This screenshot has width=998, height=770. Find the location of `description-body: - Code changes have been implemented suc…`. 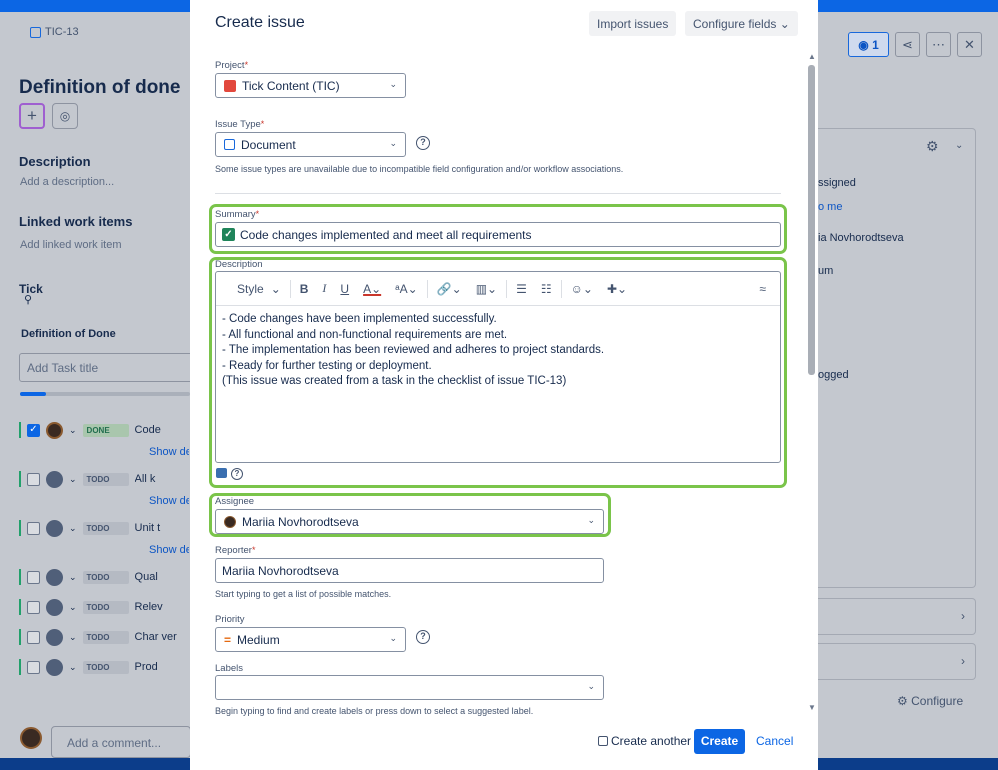

description-body: - Code changes have been implemented suc… is located at coordinates (498, 351).